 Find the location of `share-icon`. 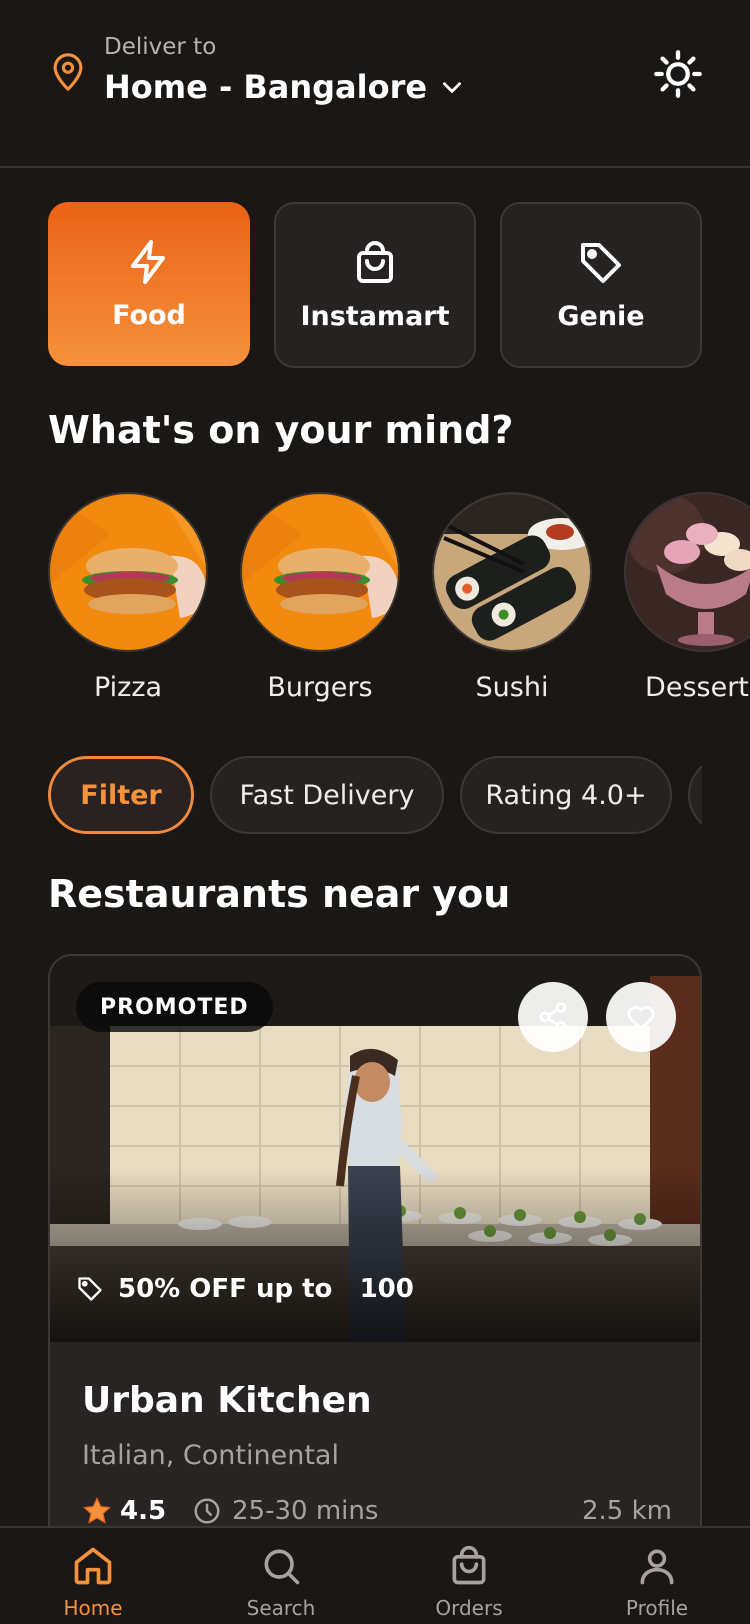

share-icon is located at coordinates (553, 1017).